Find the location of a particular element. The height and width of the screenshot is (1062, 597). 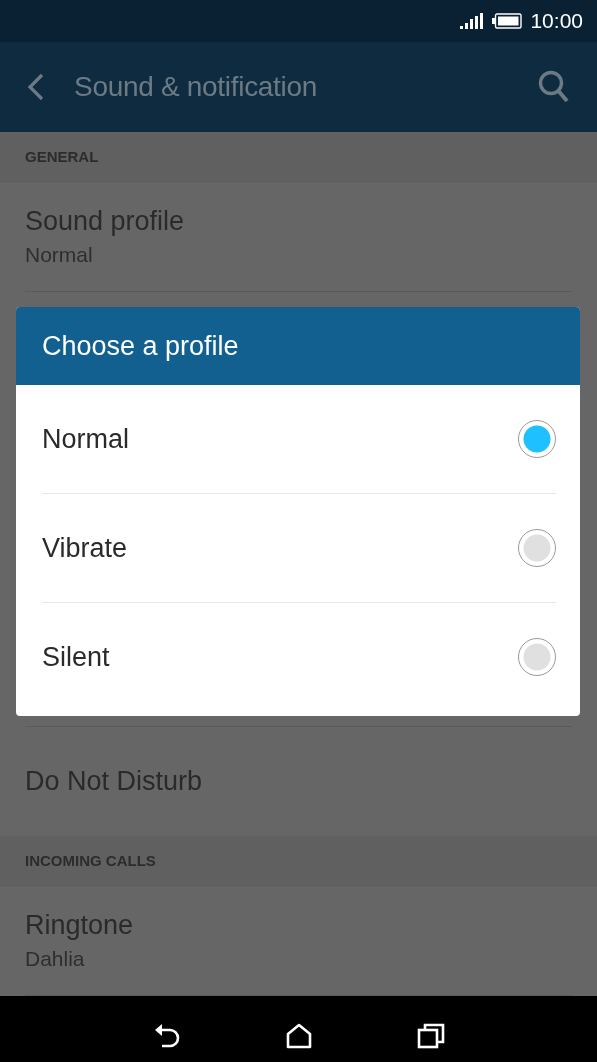

profile-option: Silent is located at coordinates (299, 657).